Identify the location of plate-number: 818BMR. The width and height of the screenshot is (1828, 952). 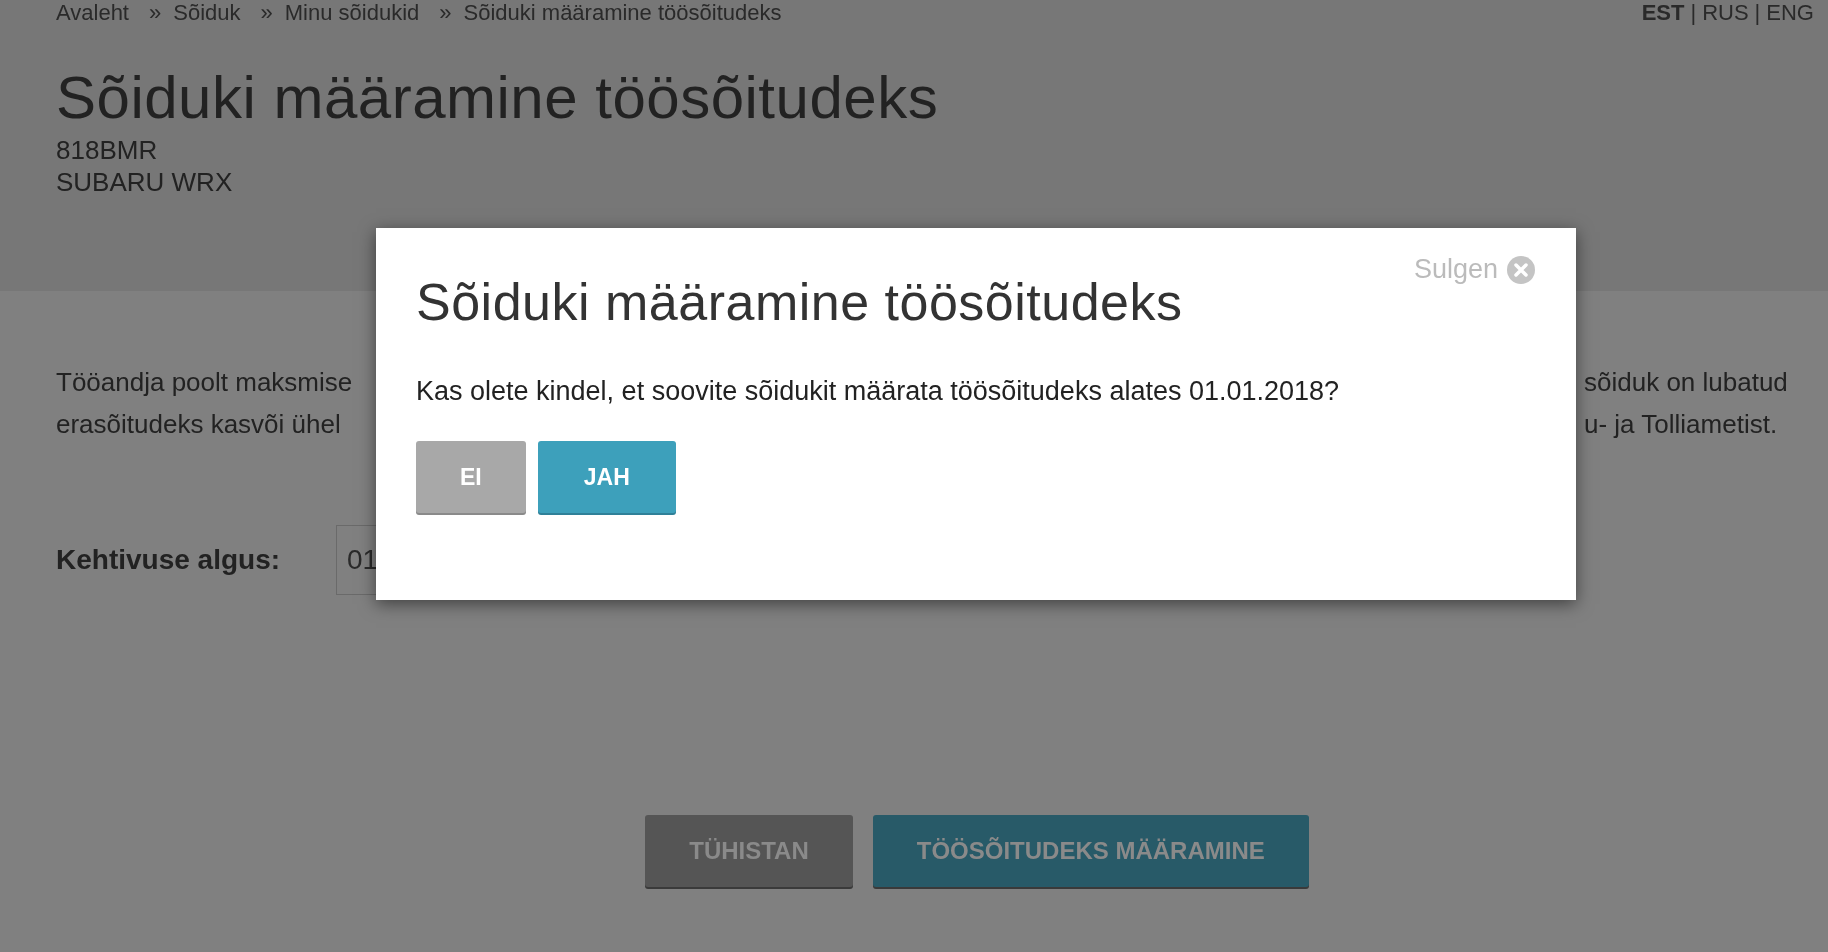
(107, 150).